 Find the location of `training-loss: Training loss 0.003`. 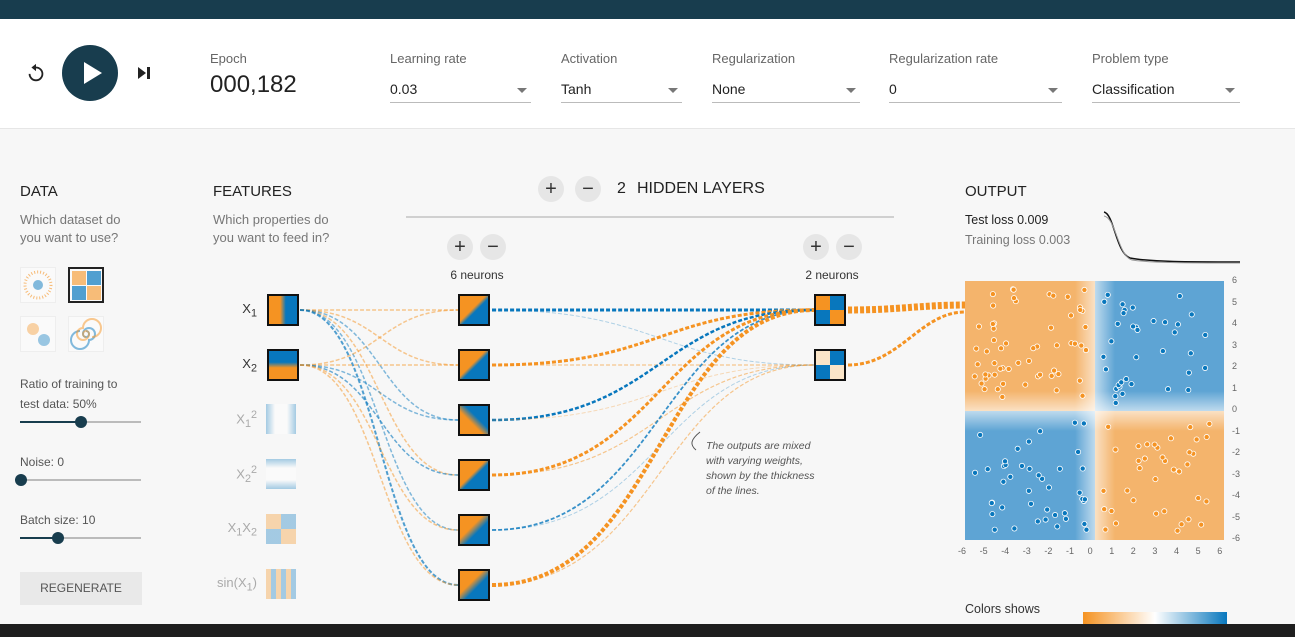

training-loss: Training loss 0.003 is located at coordinates (1018, 240).